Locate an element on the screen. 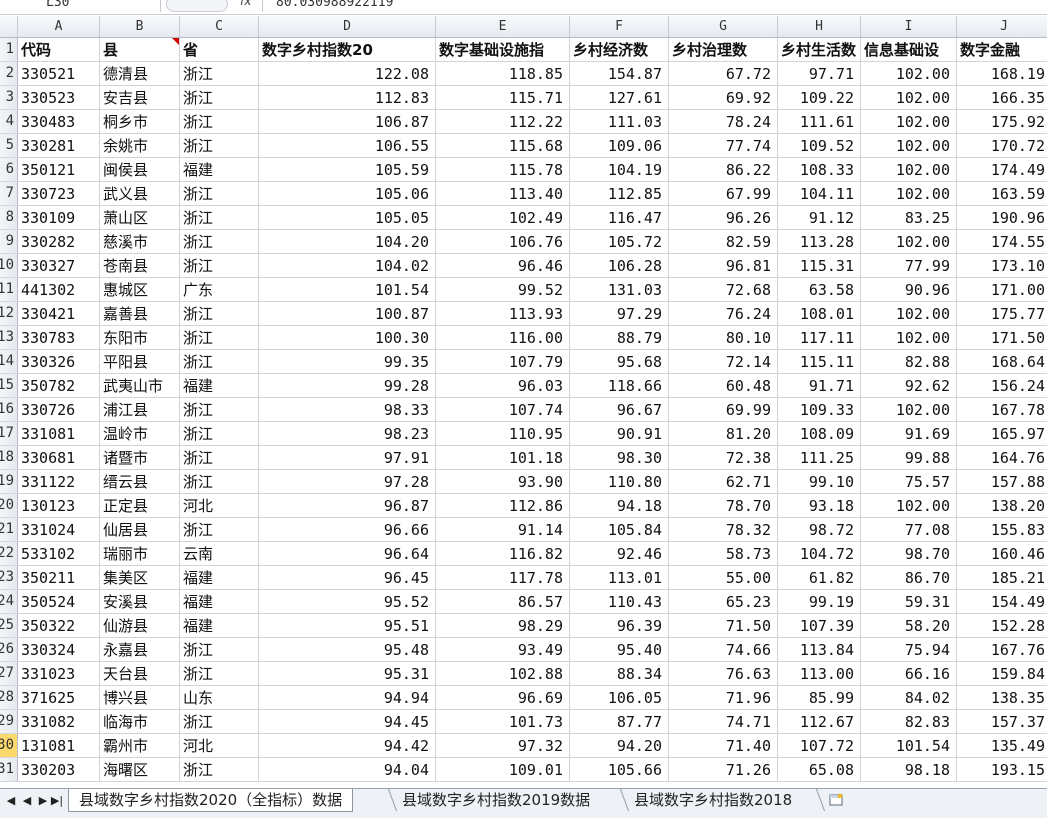 The image size is (1047, 818). table-cell: 93.90 is located at coordinates (503, 482).